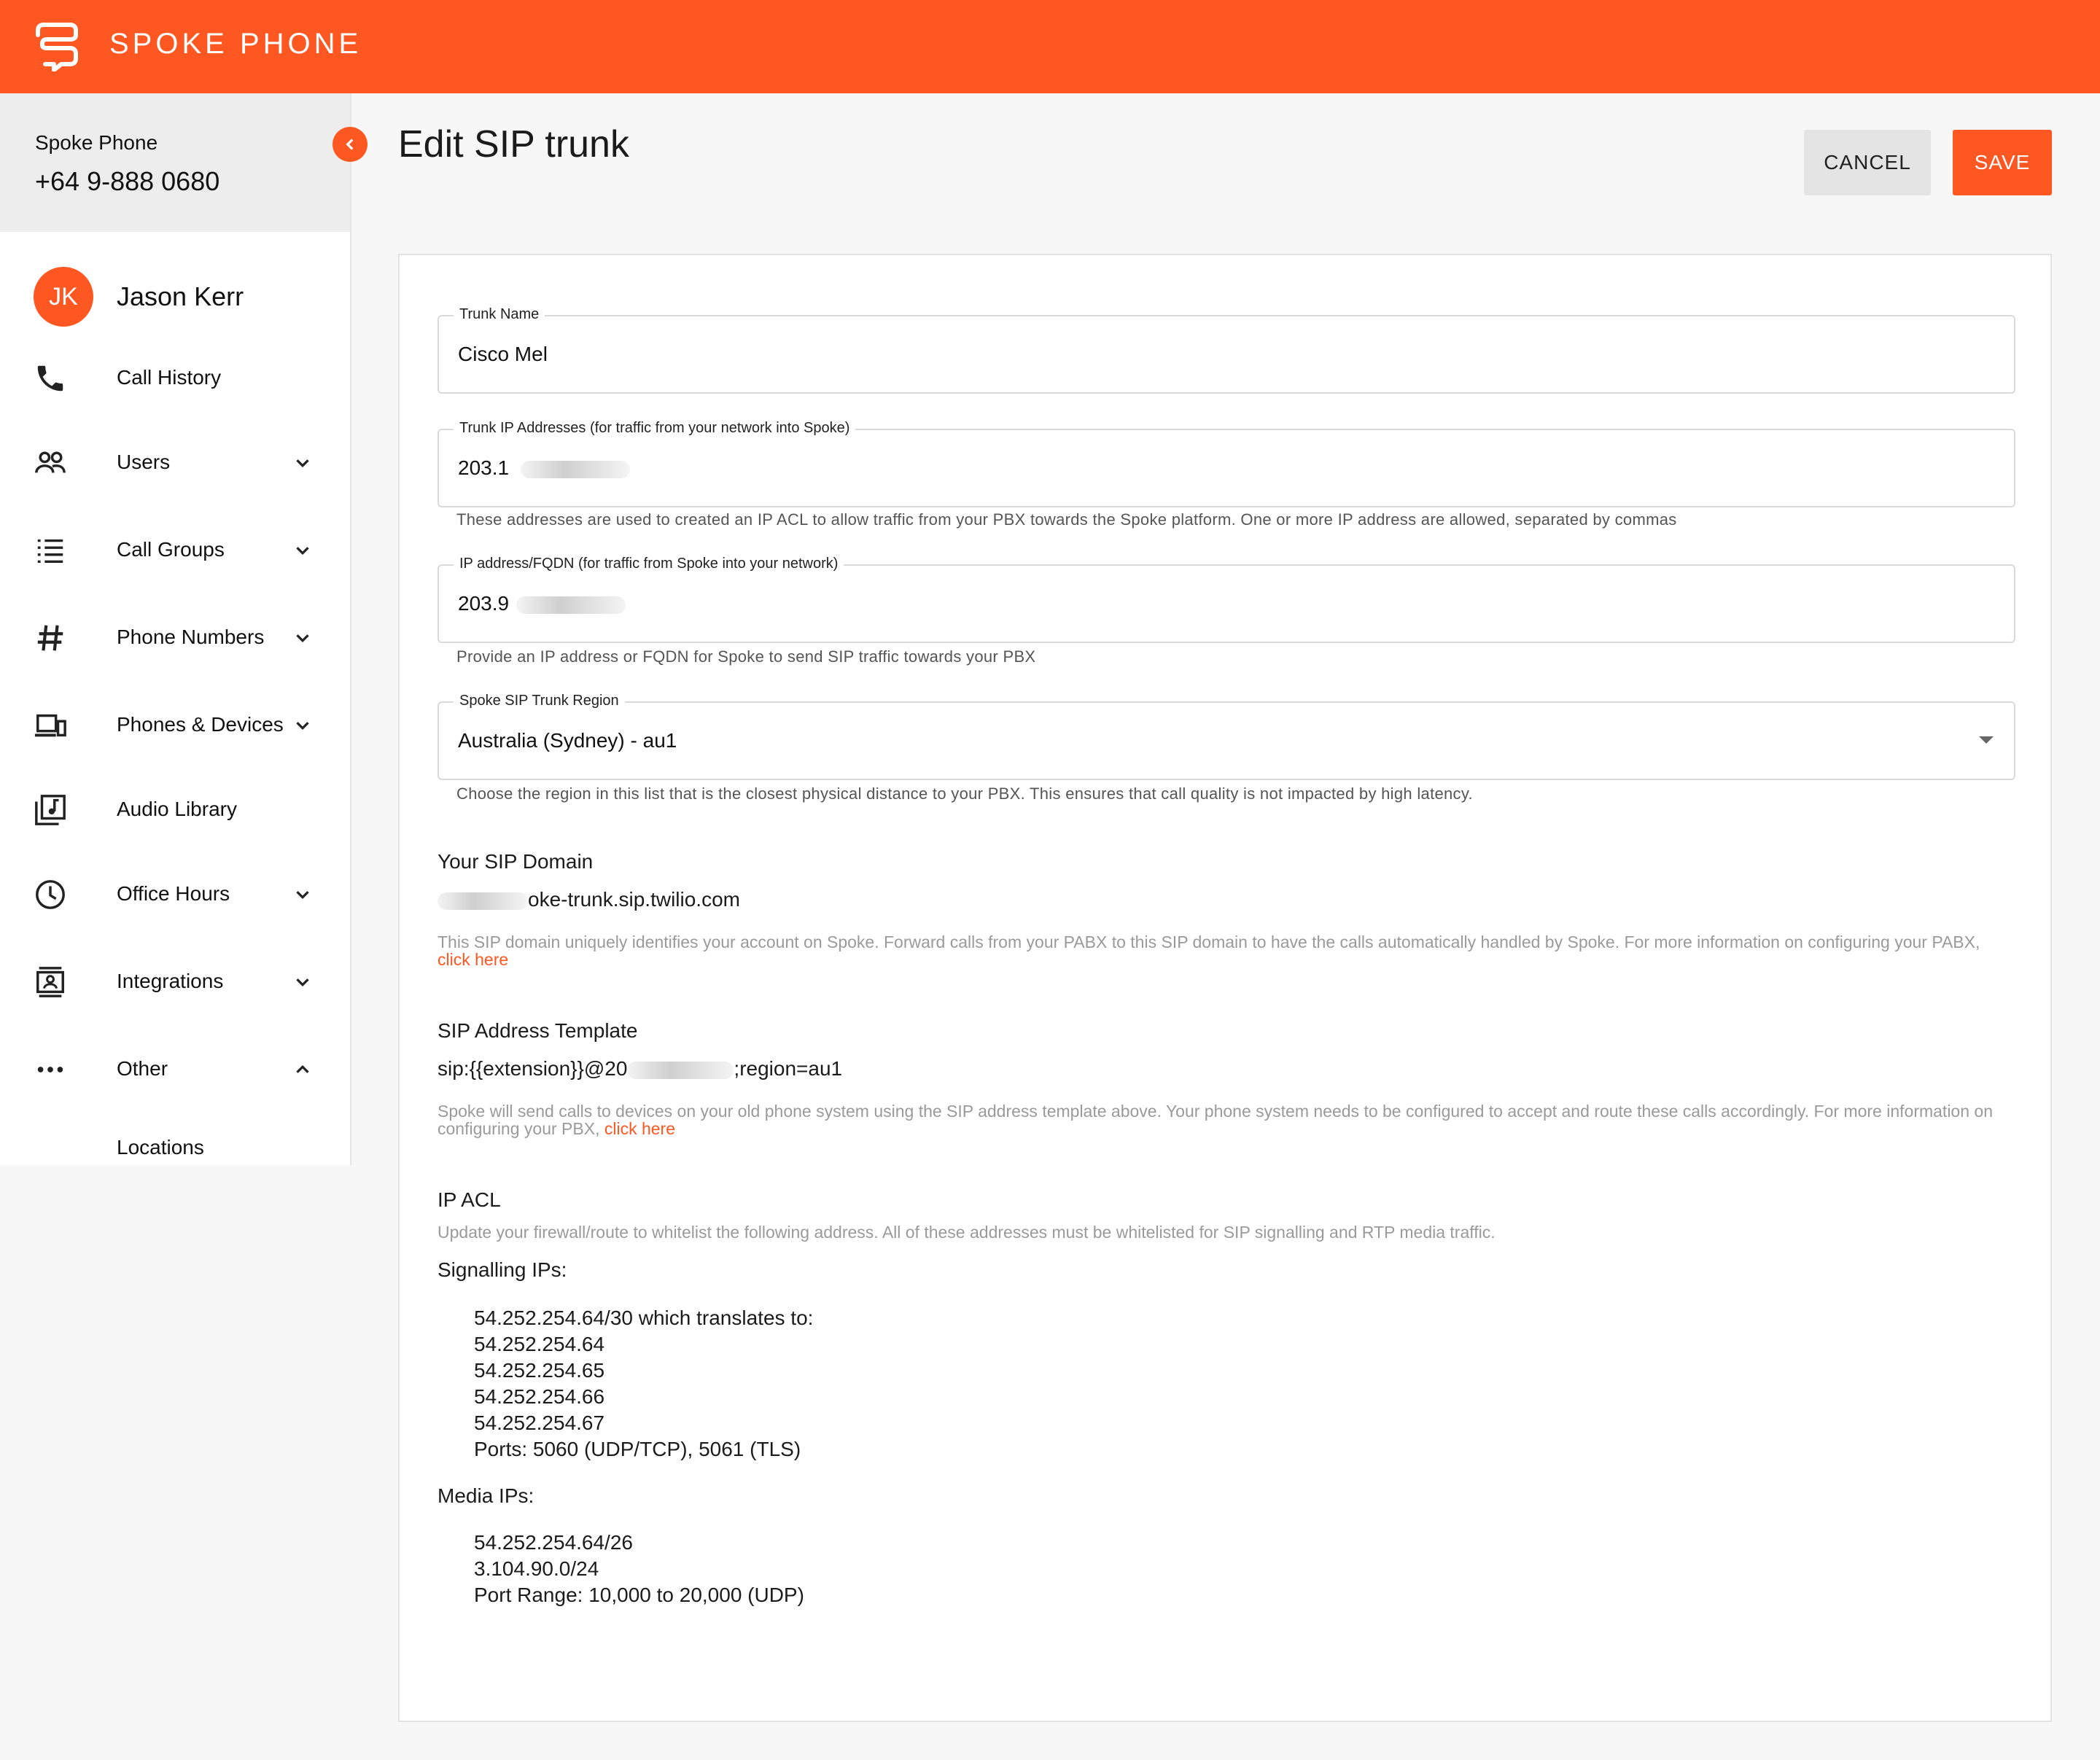 The width and height of the screenshot is (2100, 1760). I want to click on sidebar-item-label: Phone Numbers, so click(191, 637).